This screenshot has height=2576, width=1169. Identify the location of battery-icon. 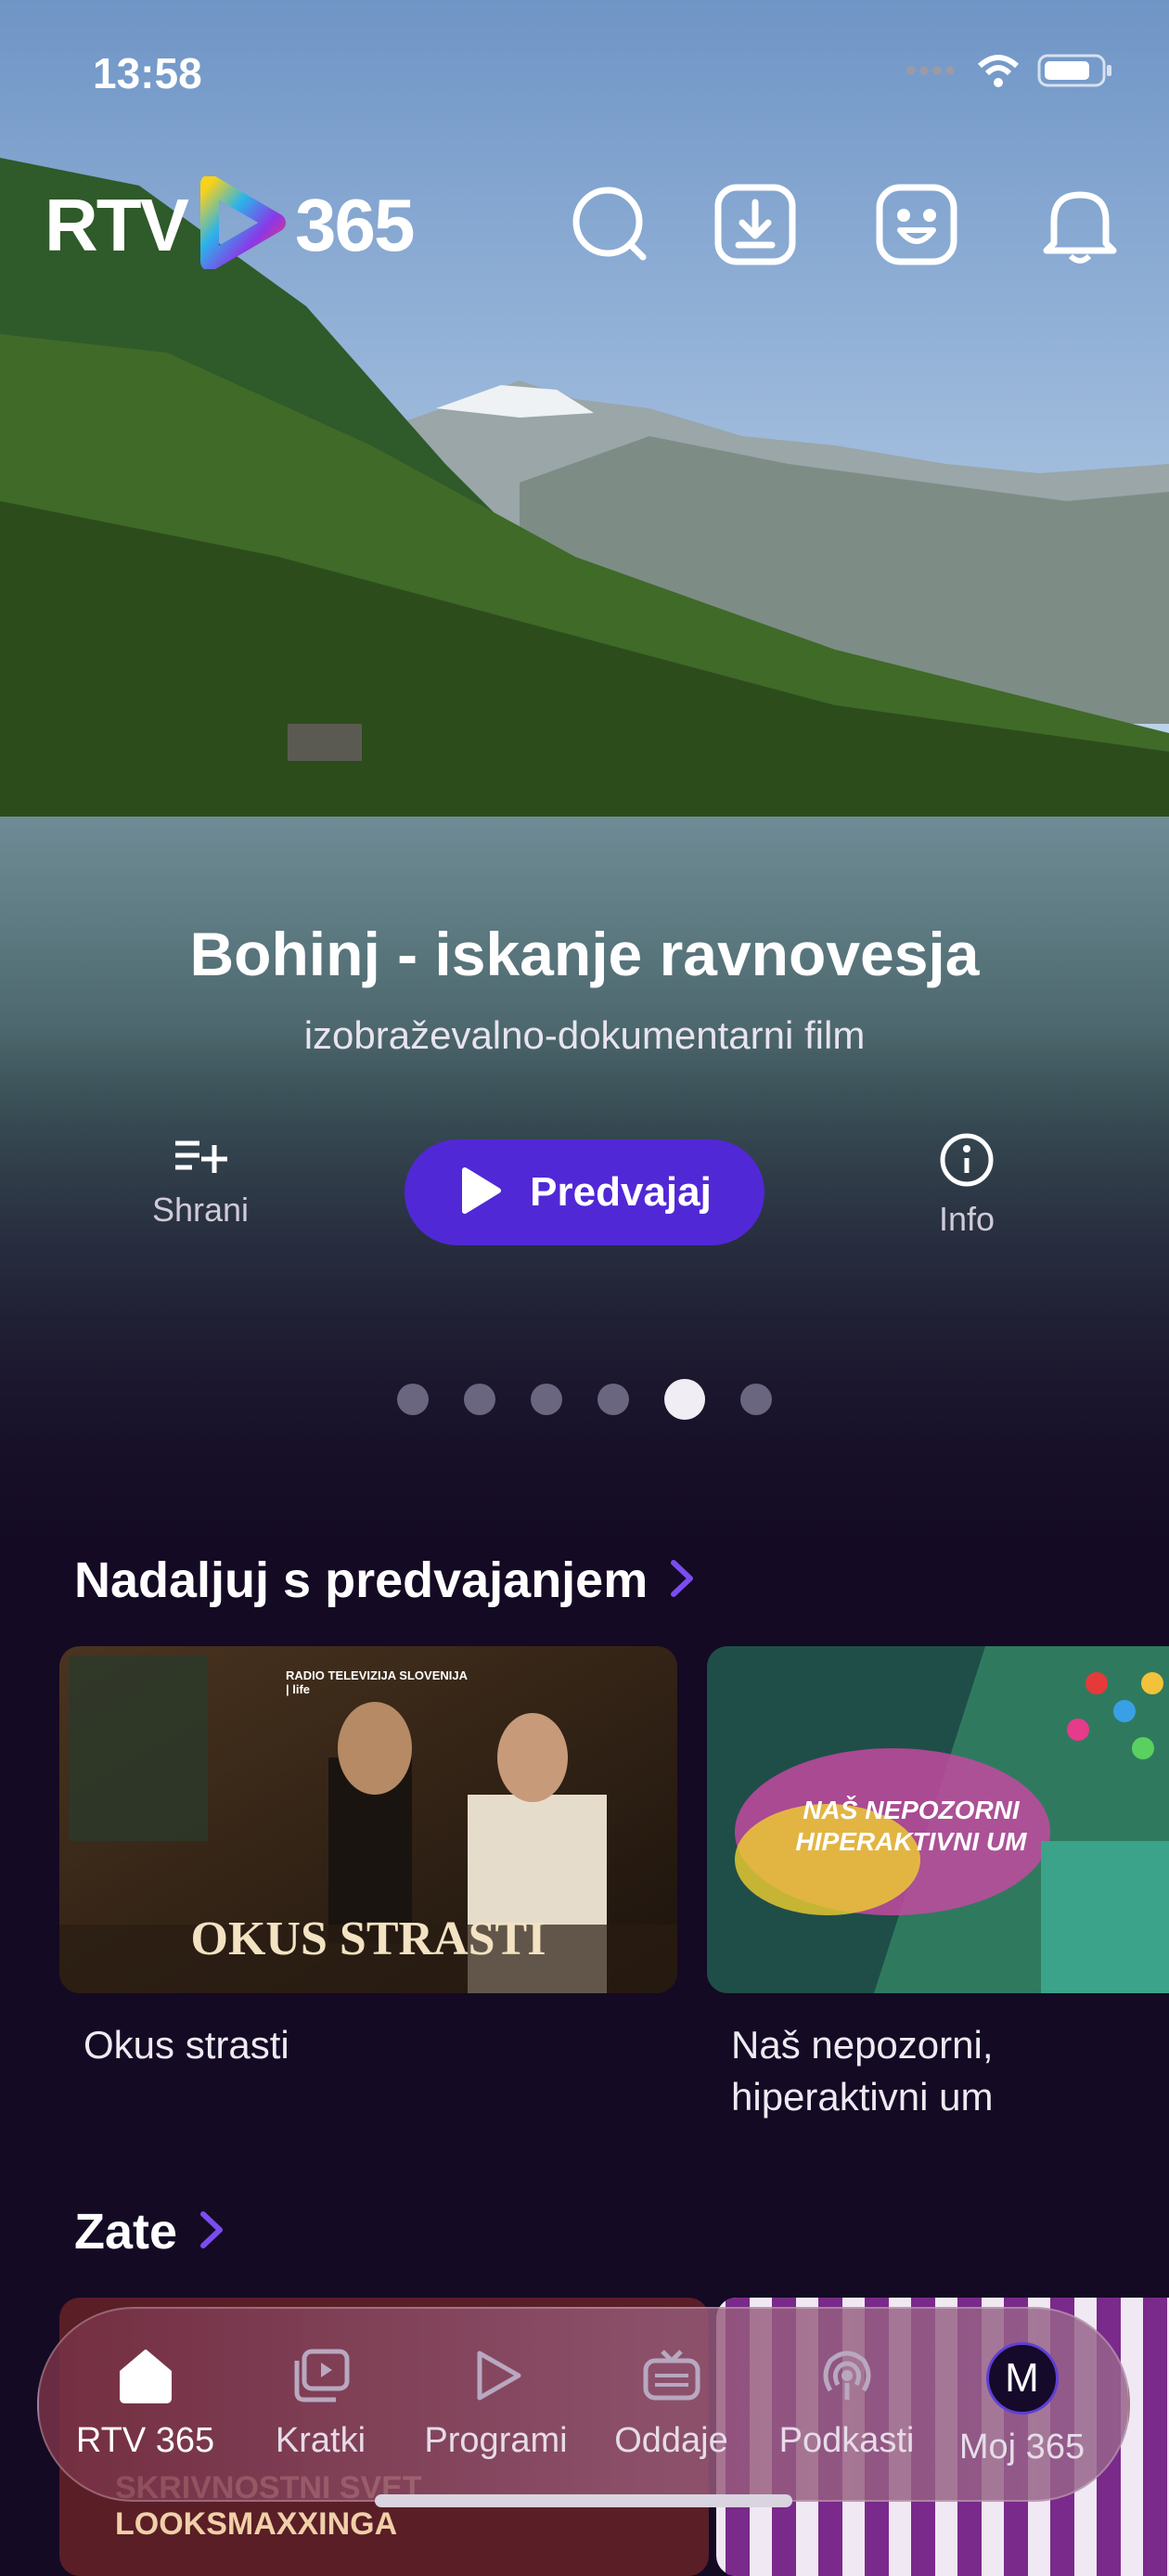
(1075, 73).